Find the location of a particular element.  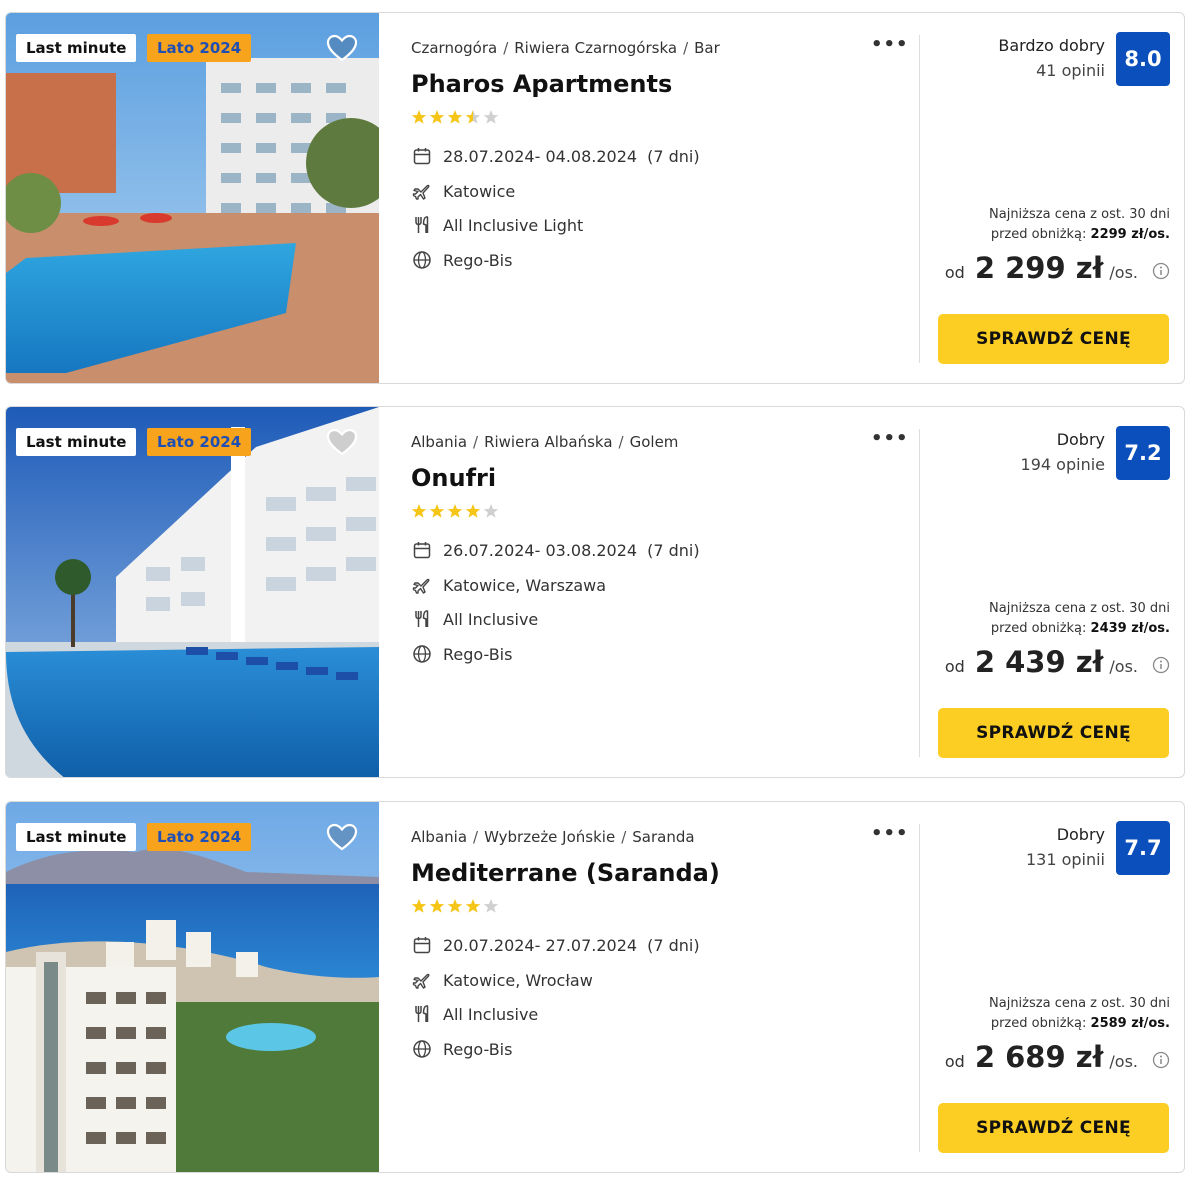

review-count: 131 opinii is located at coordinates (1065, 859).